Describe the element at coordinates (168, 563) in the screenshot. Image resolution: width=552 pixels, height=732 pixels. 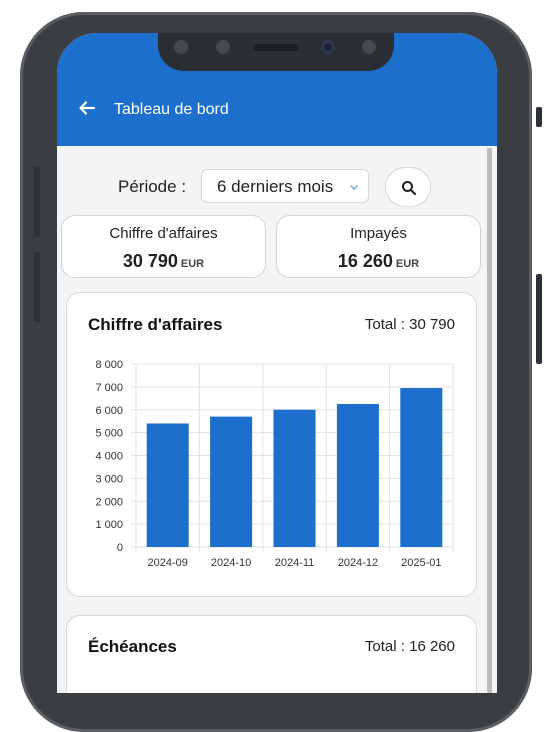
I see `x-tick-label: 2024-09` at that location.